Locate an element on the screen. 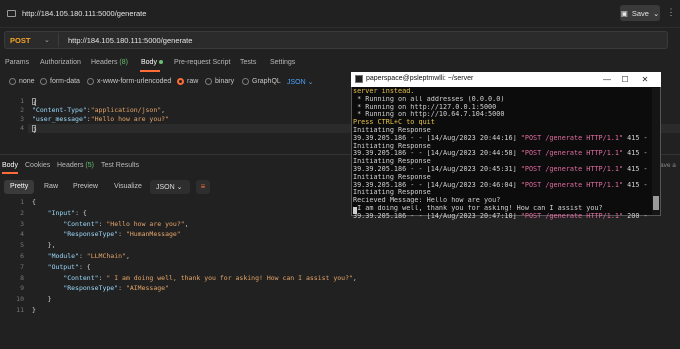 This screenshot has width=680, height=349. code-token: "Content-Type" is located at coordinates (59, 110).